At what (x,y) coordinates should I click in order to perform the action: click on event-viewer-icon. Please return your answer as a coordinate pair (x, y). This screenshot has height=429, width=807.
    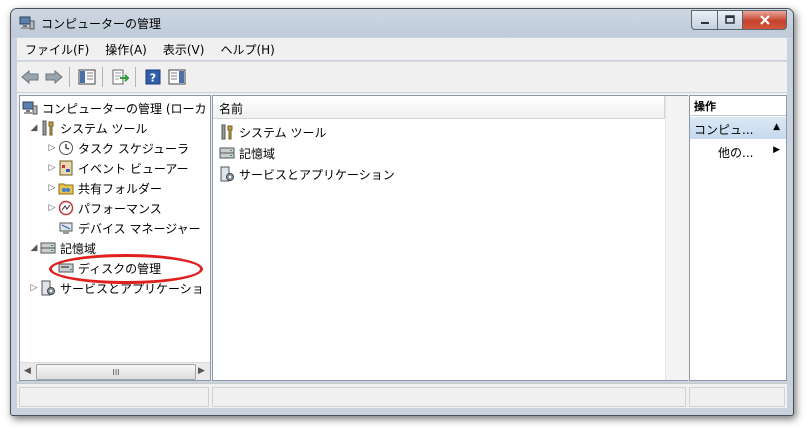
    Looking at the image, I should click on (66, 168).